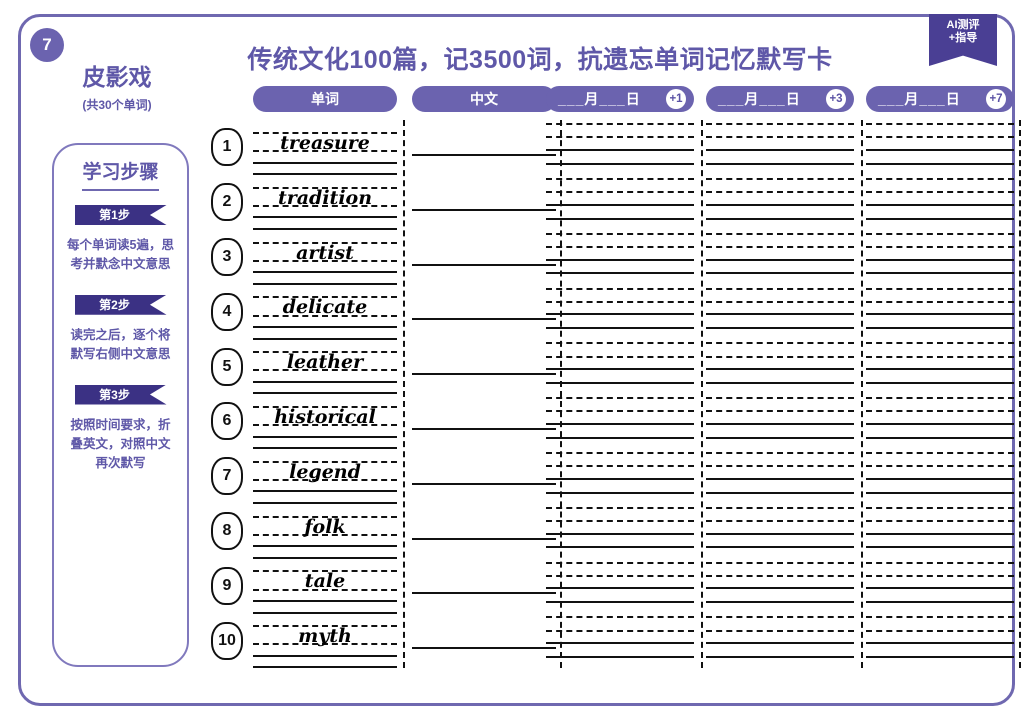 The width and height of the screenshot is (1033, 727). What do you see at coordinates (325, 422) in the screenshot?
I see `word-cell: historical` at bounding box center [325, 422].